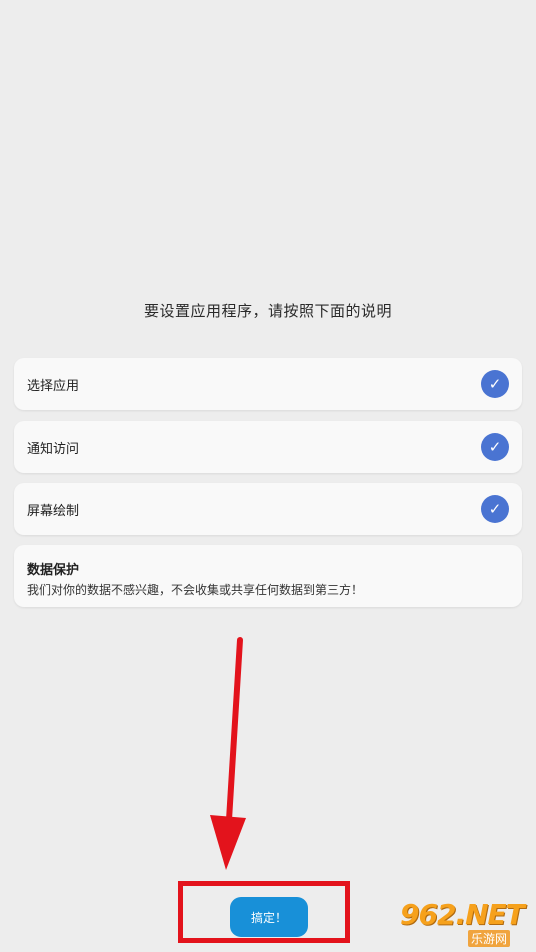  Describe the element at coordinates (268, 384) in the screenshot. I see `step-select-app: 选择应用 ✓` at that location.